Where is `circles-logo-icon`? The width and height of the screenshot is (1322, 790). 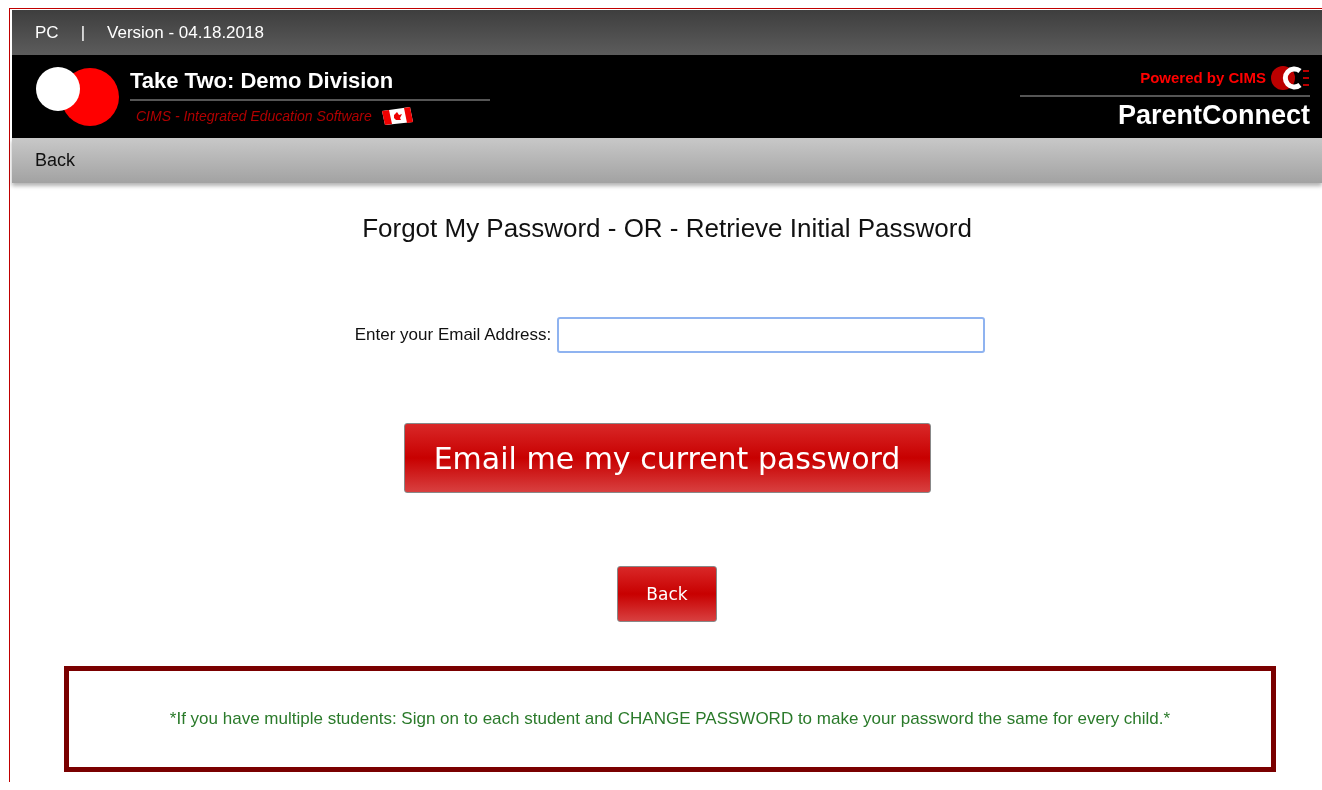 circles-logo-icon is located at coordinates (77, 96).